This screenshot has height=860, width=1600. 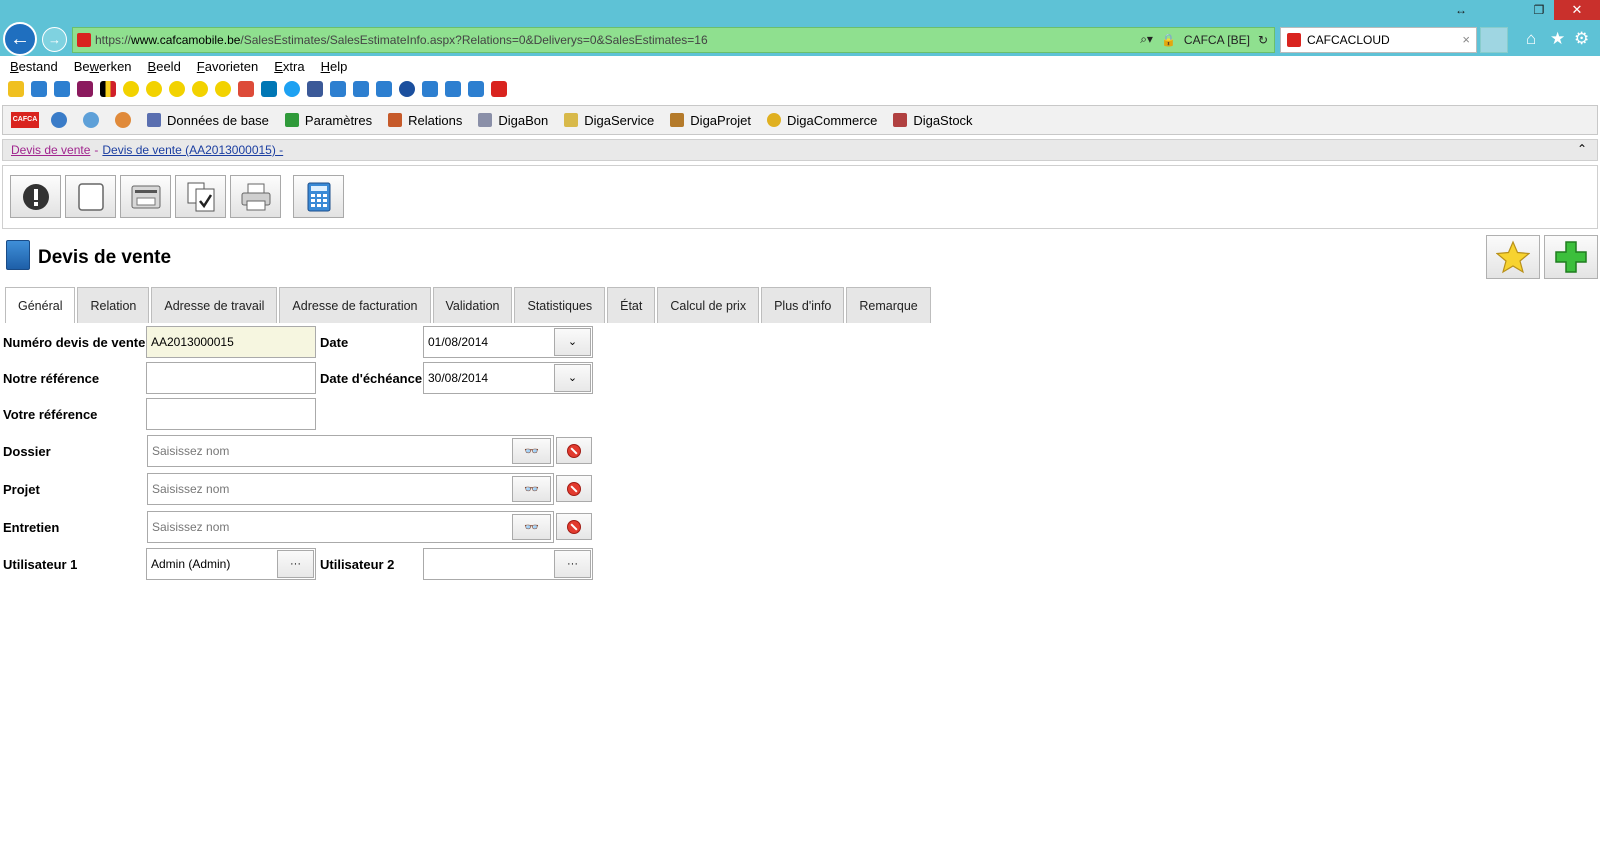 I want to click on menu-digaservice: DigaService, so click(x=609, y=120).